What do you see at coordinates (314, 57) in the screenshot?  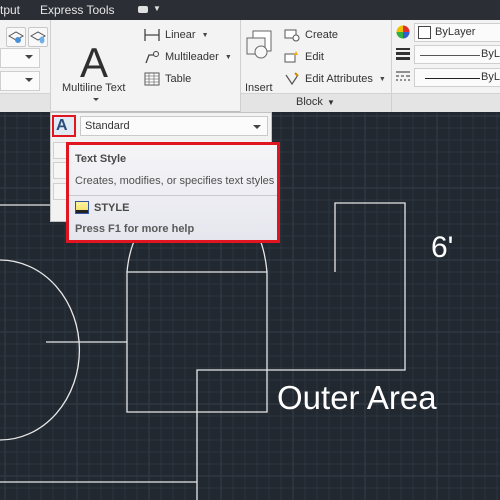 I see `edit-label: Edit` at bounding box center [314, 57].